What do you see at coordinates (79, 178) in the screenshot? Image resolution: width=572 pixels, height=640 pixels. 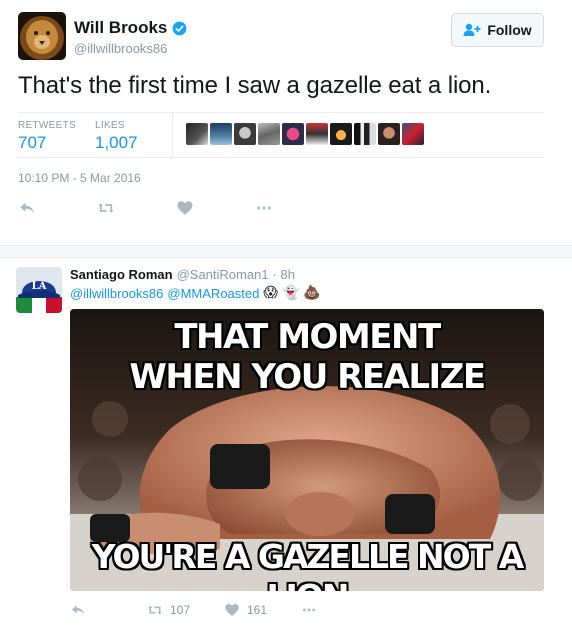 I see `tweet-timestamp: 10:10 PM - 5 Mar 2016` at bounding box center [79, 178].